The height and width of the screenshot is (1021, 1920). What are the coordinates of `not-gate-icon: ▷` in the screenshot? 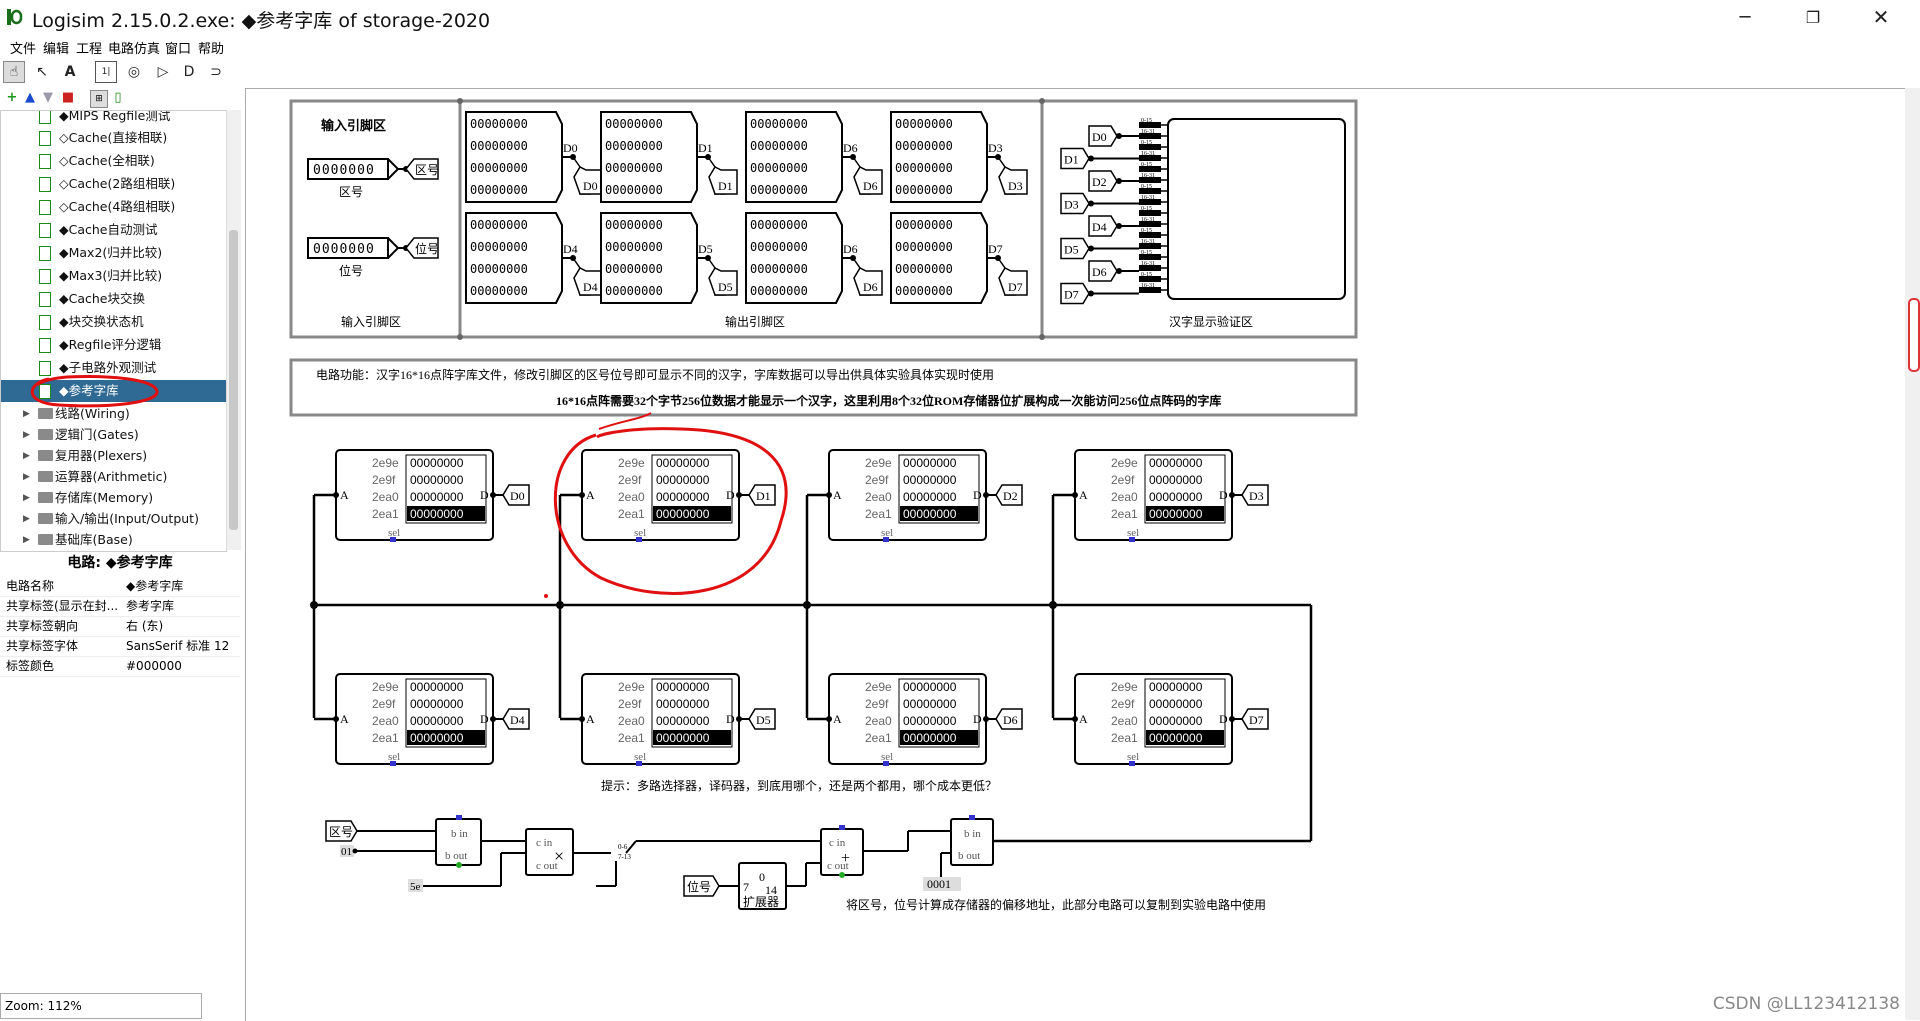 It's located at (163, 72).